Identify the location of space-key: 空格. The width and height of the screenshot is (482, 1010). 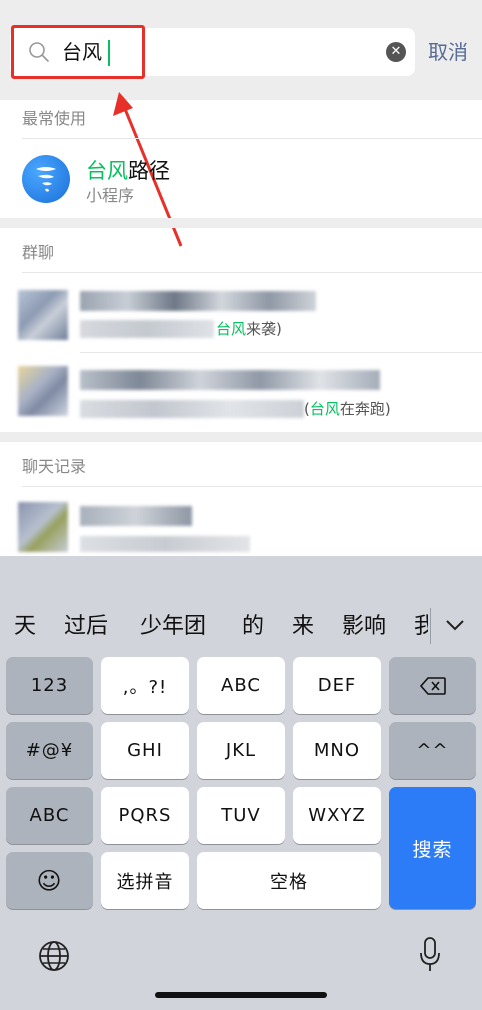
(289, 880).